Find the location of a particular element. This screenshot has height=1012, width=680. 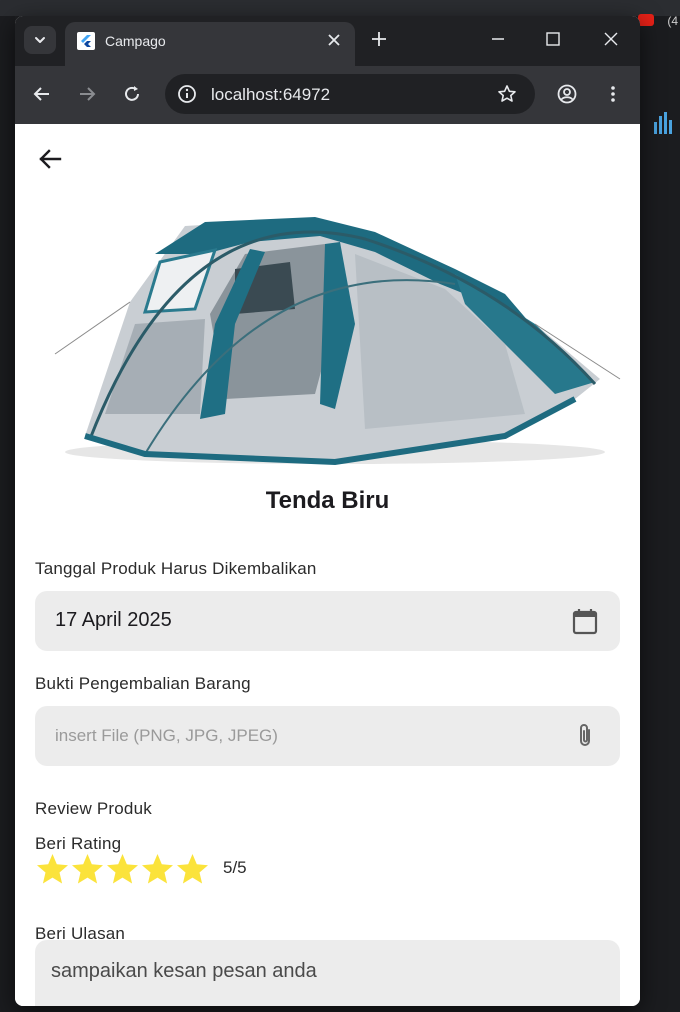

product-title: Tenda Biru is located at coordinates (327, 500).